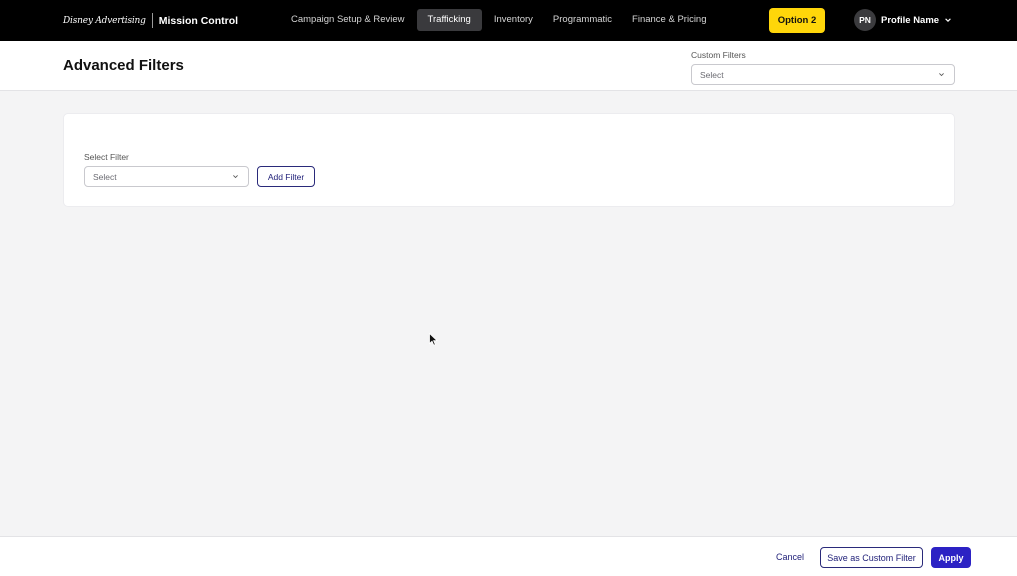 This screenshot has height=576, width=1017. What do you see at coordinates (508, 66) in the screenshot?
I see `page-header: Advanced Filters Custom Filters Select` at bounding box center [508, 66].